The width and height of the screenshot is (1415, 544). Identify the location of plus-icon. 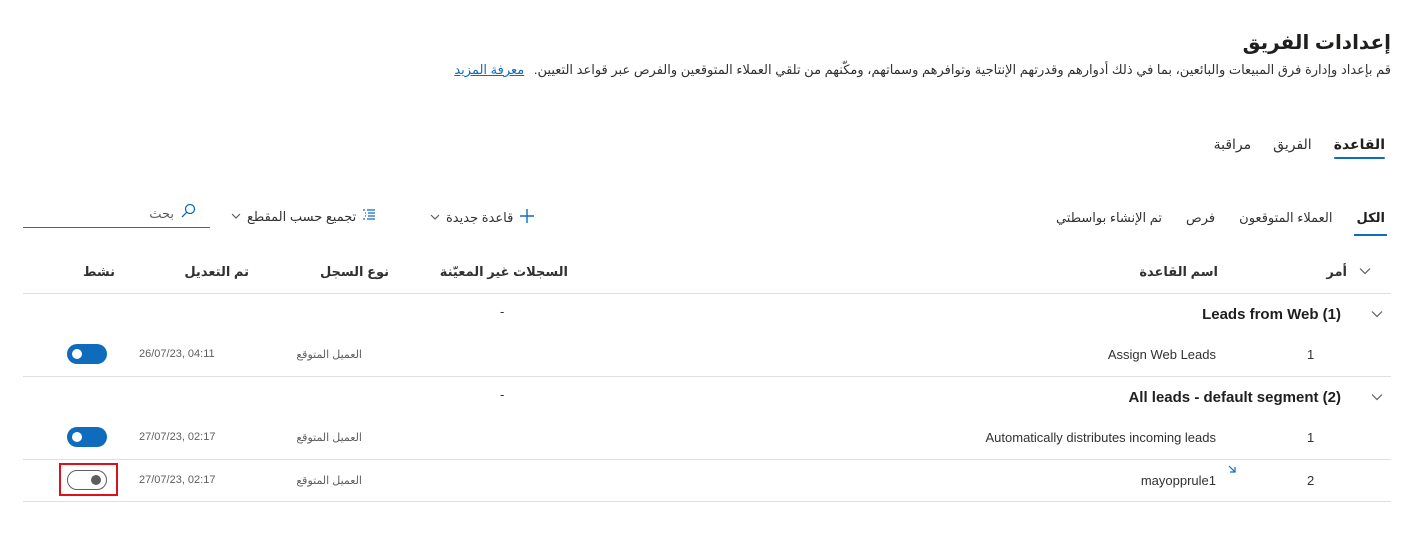
(527, 217).